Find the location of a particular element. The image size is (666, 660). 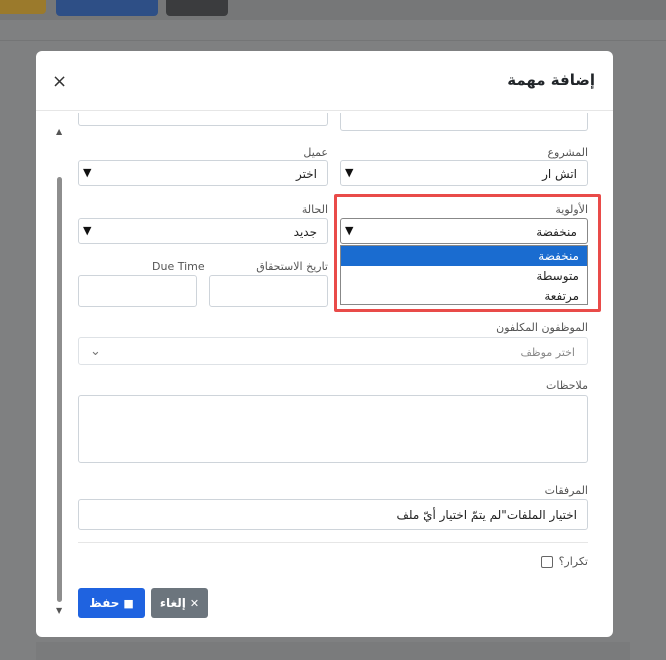

employees-placeholder: اختر موظف is located at coordinates (547, 352).